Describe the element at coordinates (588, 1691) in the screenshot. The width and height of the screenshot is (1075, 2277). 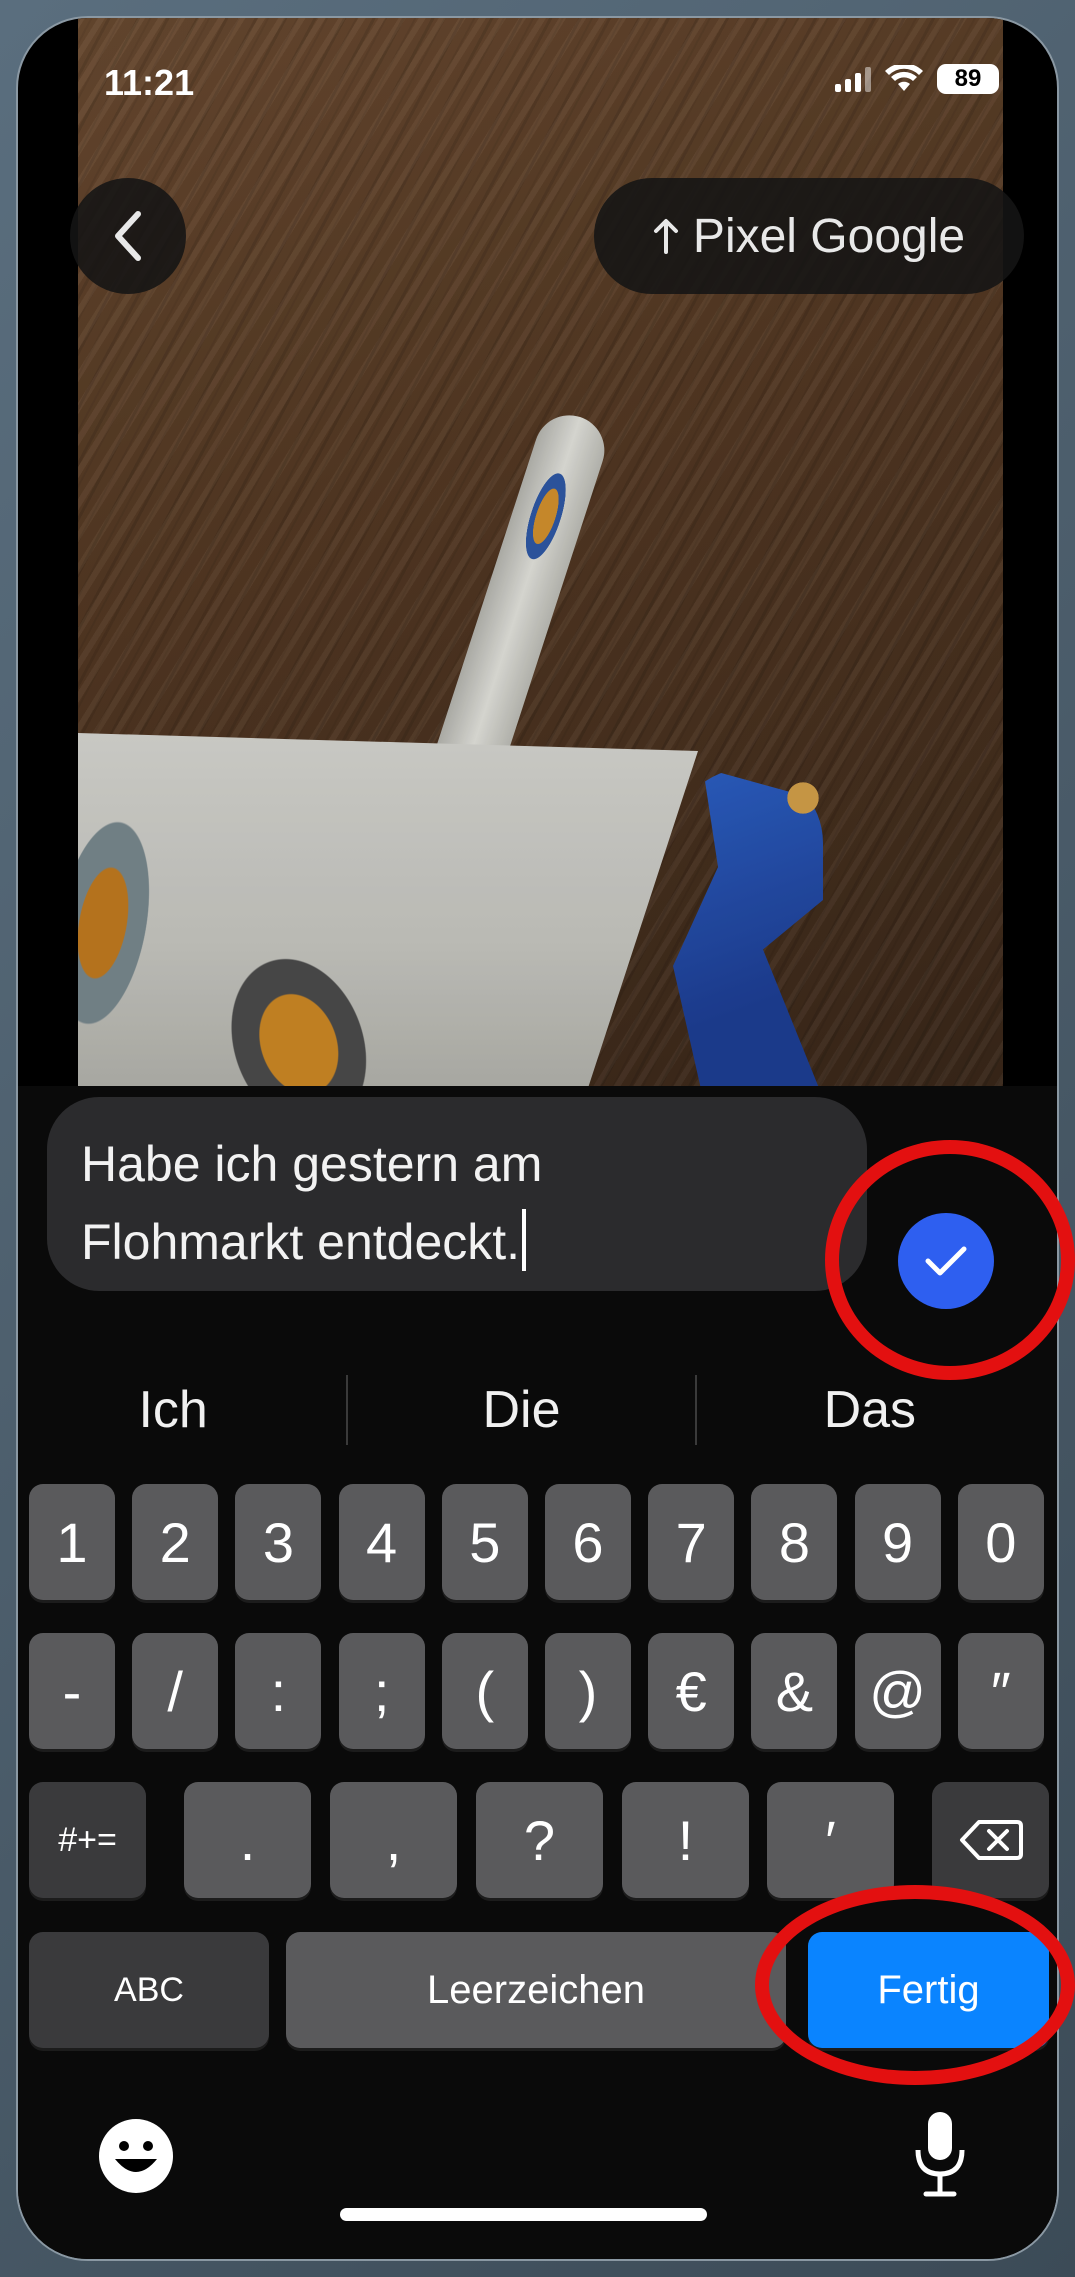
I see `key-symbol: )` at that location.